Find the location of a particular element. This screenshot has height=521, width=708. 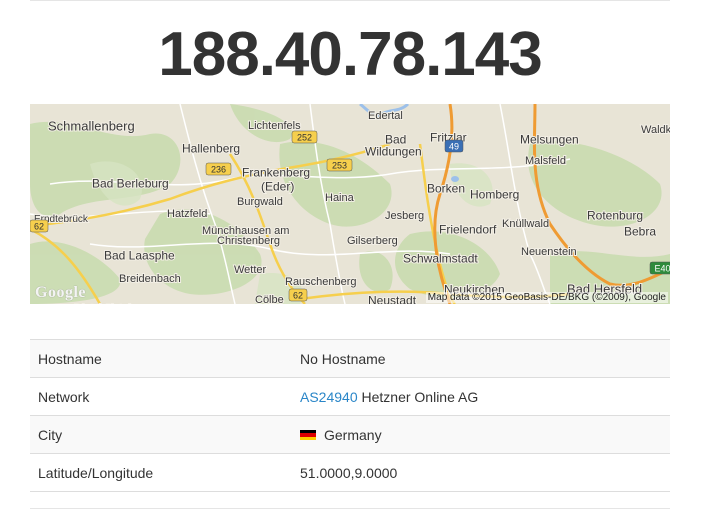

map-place-label: Dautphetal is located at coordinates (186, 303).